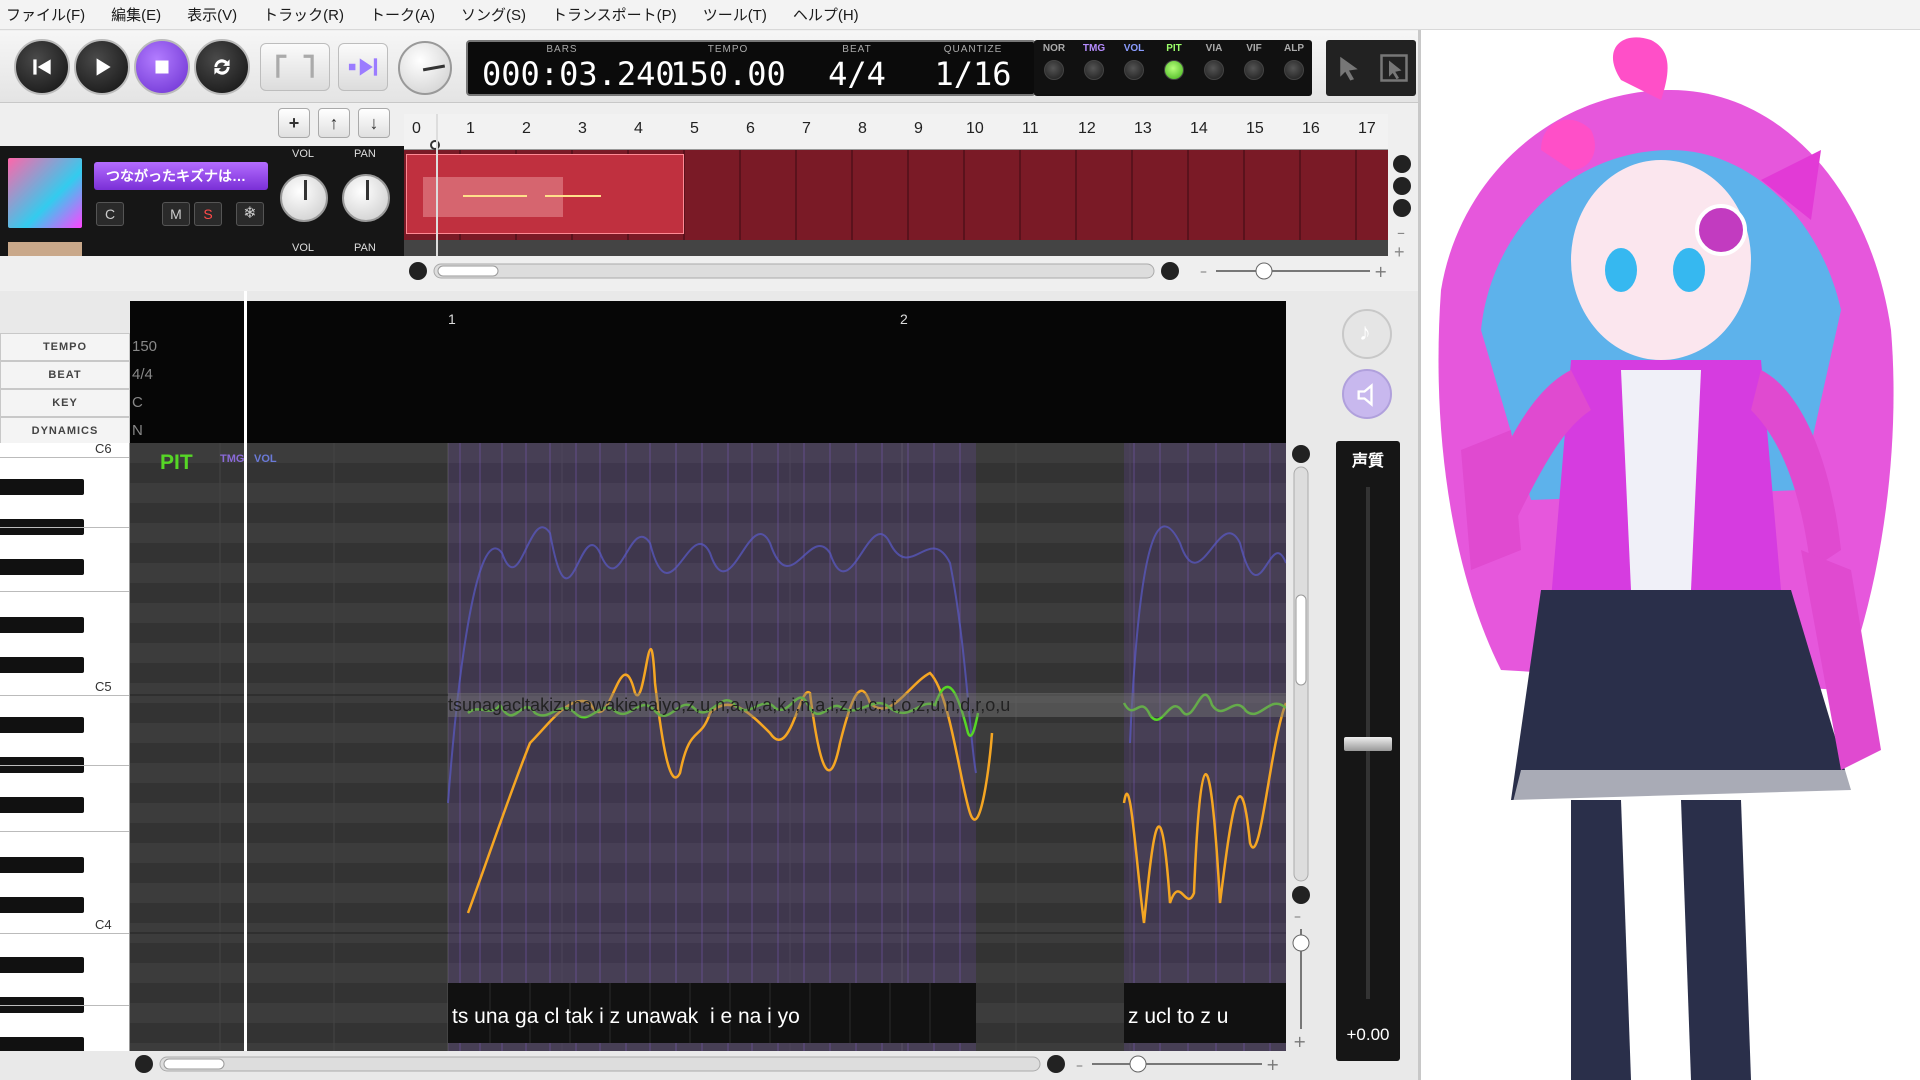 This screenshot has width=1920, height=1080. I want to click on key-row-label: KEY, so click(65, 403).